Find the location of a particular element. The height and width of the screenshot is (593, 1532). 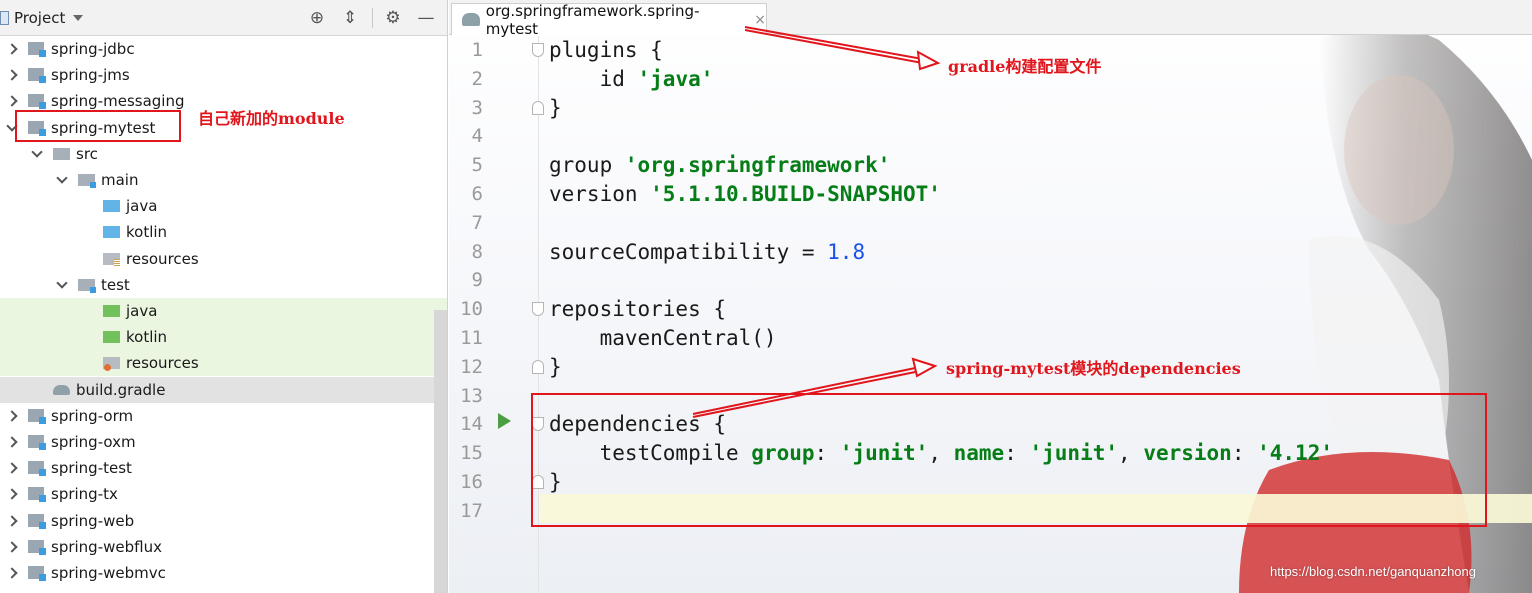

collapse-icon: ⇕ is located at coordinates (350, 18).